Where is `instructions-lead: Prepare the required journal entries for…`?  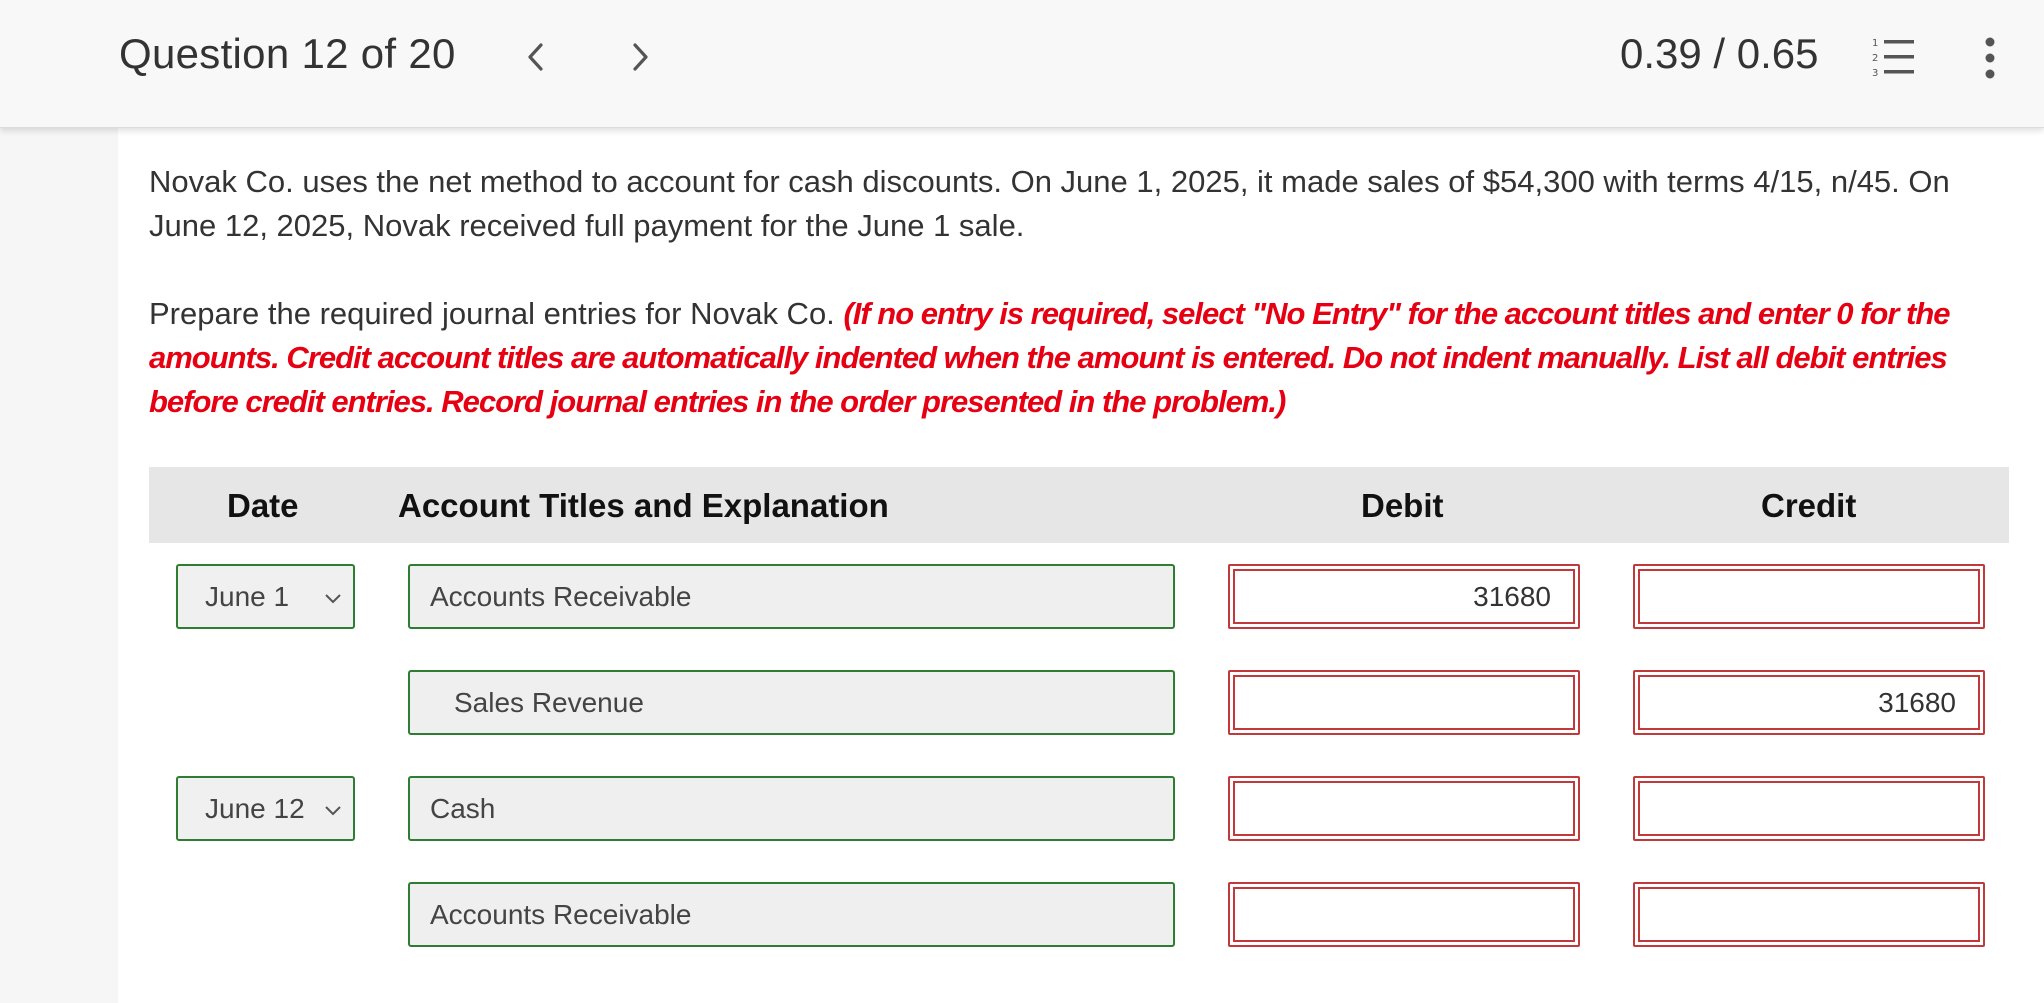 instructions-lead: Prepare the required journal entries for… is located at coordinates (492, 313).